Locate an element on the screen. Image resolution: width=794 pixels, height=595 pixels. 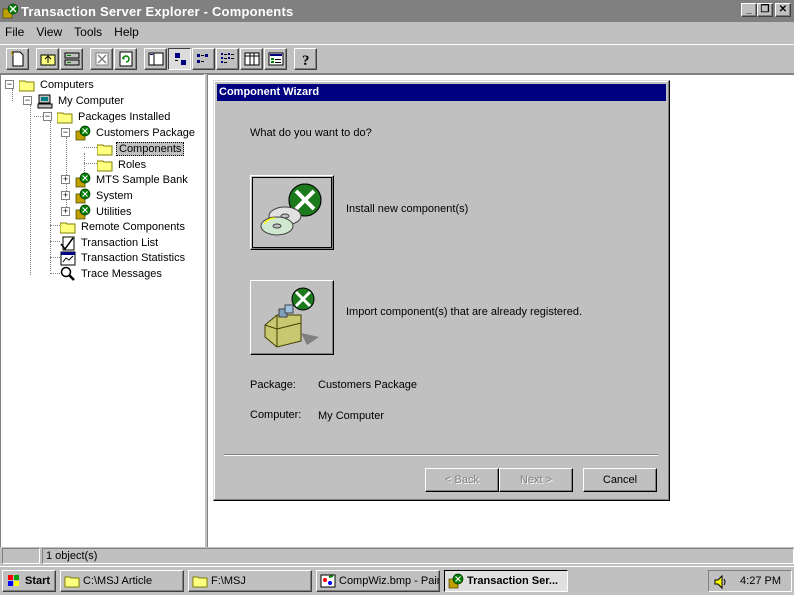
back-button: < Back is located at coordinates (462, 480).